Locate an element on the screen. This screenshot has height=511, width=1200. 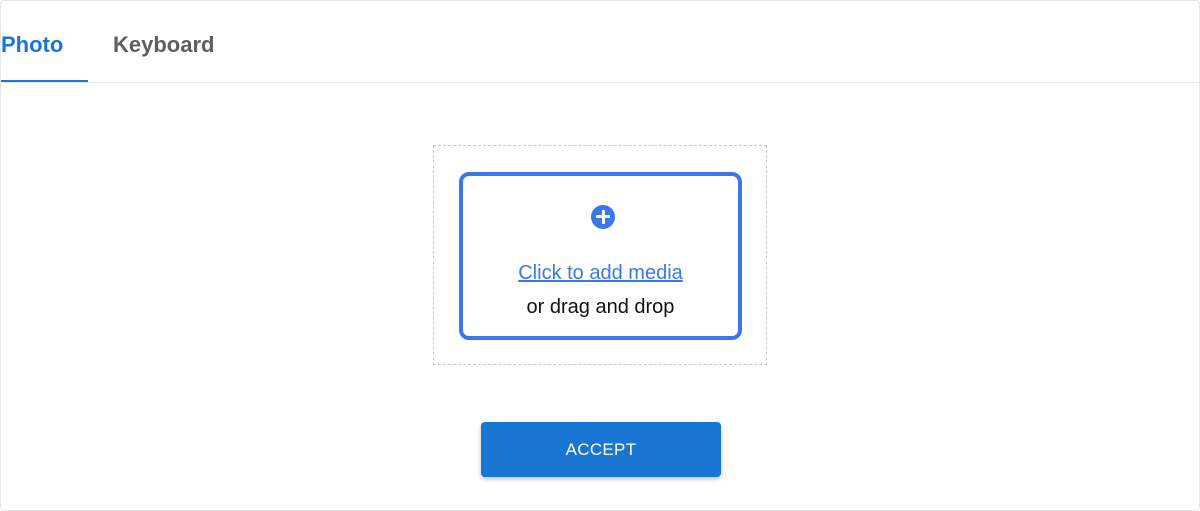
plus-circle-icon is located at coordinates (603, 217).